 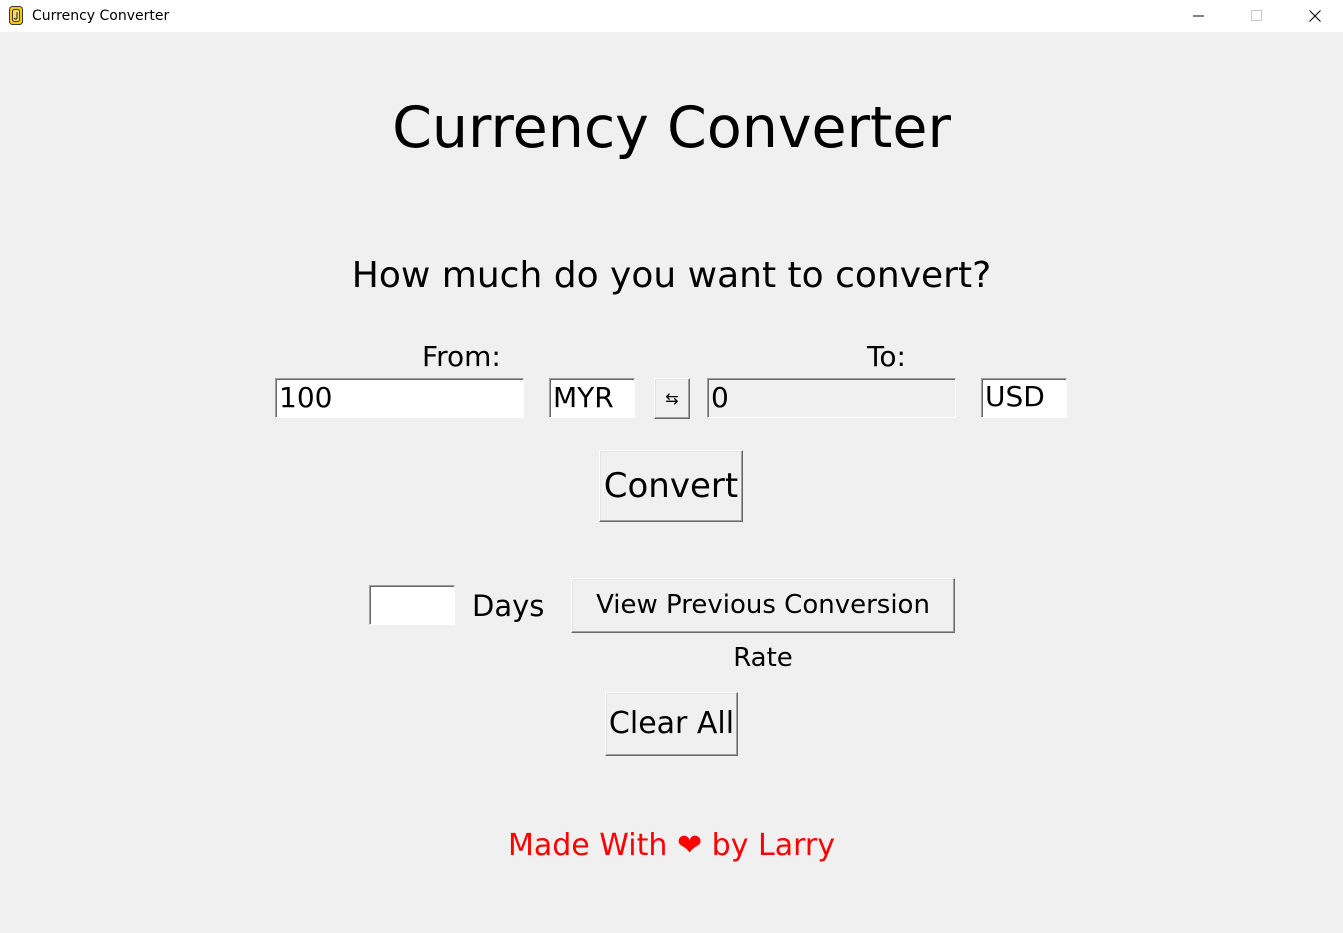 What do you see at coordinates (671, 724) in the screenshot?
I see `clear-all-button: Clear All` at bounding box center [671, 724].